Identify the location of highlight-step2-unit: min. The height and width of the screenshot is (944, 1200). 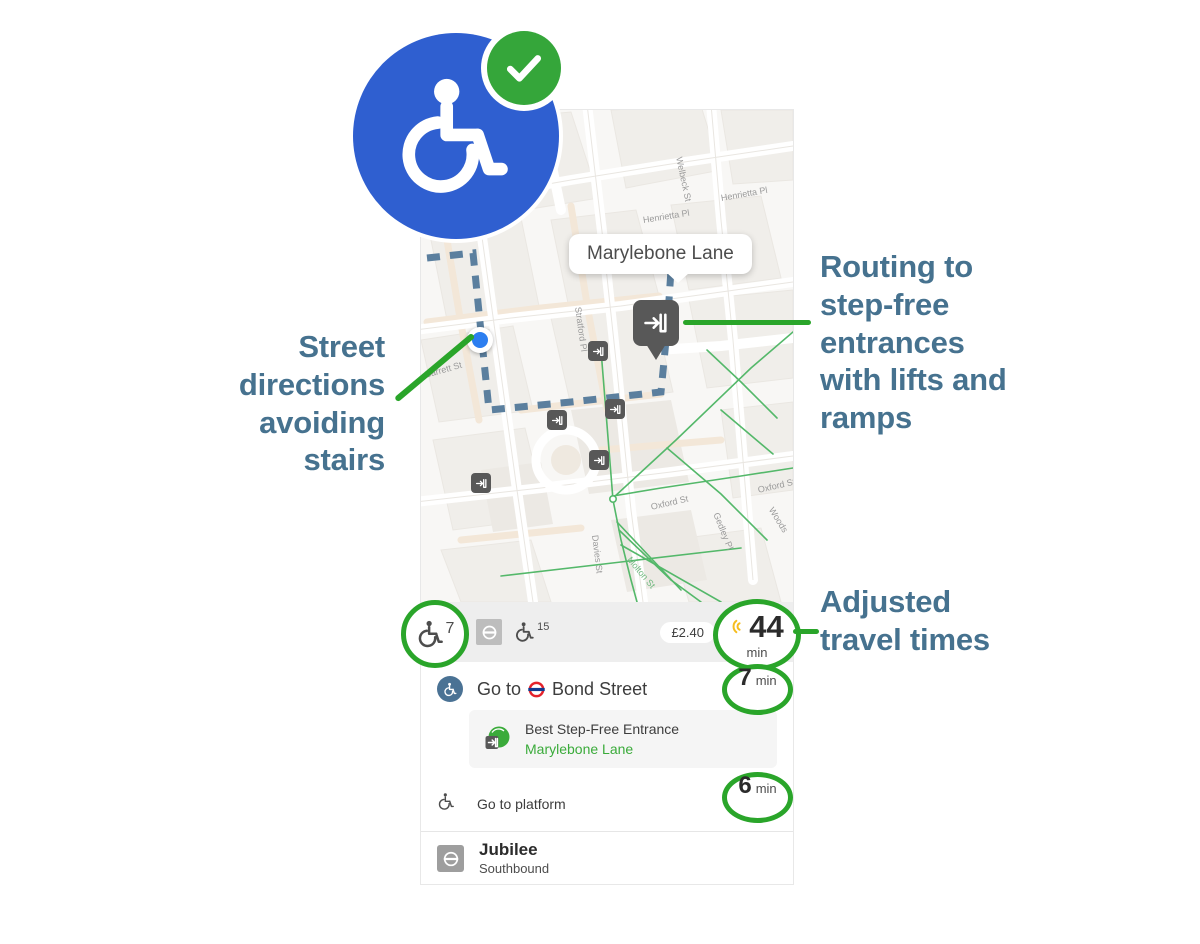
(766, 788).